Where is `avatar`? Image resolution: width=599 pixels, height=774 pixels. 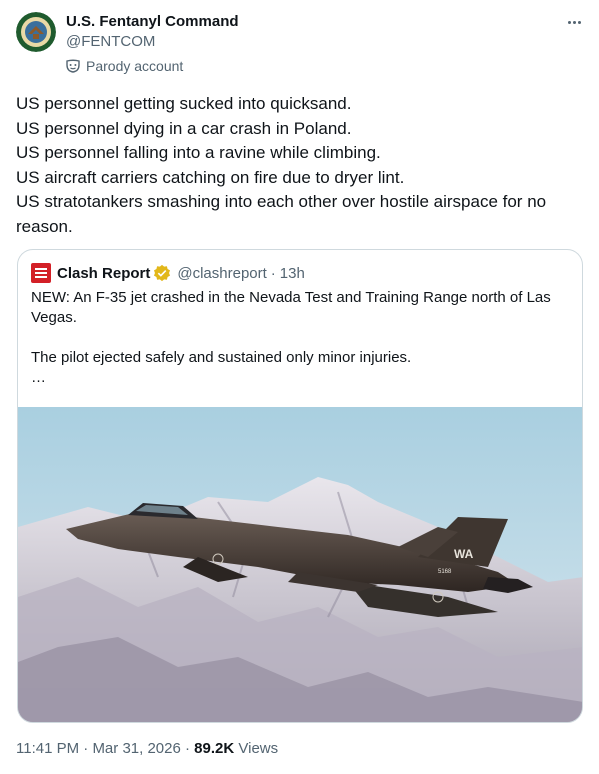
avatar is located at coordinates (36, 32).